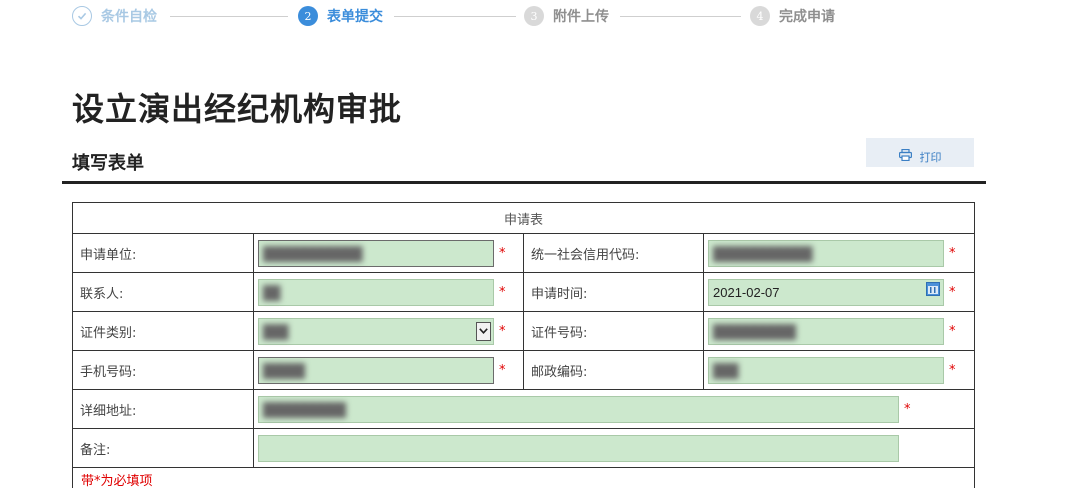  Describe the element at coordinates (163, 370) in the screenshot. I see `phone-label: 手机号码:` at that location.